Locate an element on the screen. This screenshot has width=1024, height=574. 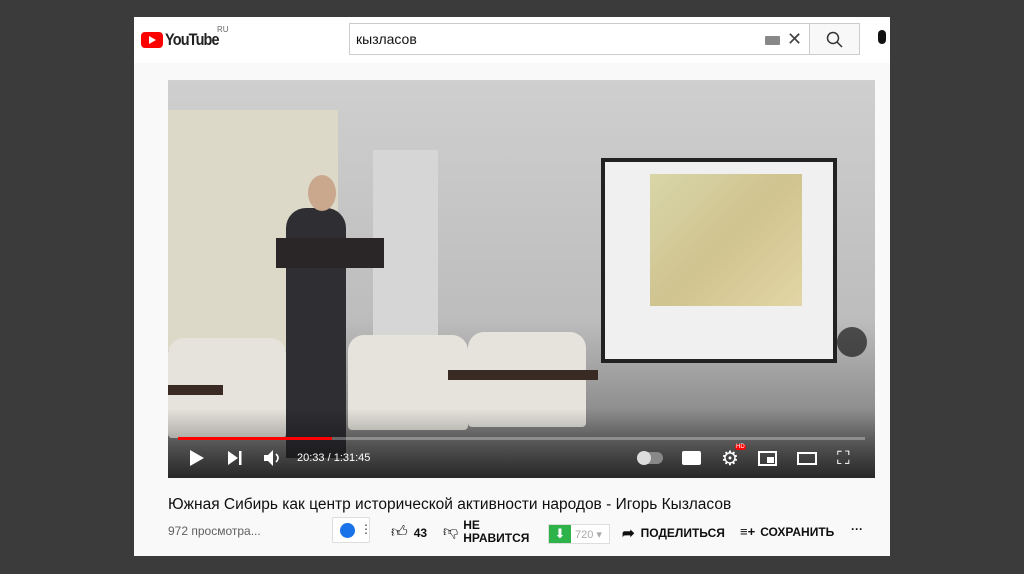
download-arrow-icon: ⬇ is located at coordinates (560, 534).